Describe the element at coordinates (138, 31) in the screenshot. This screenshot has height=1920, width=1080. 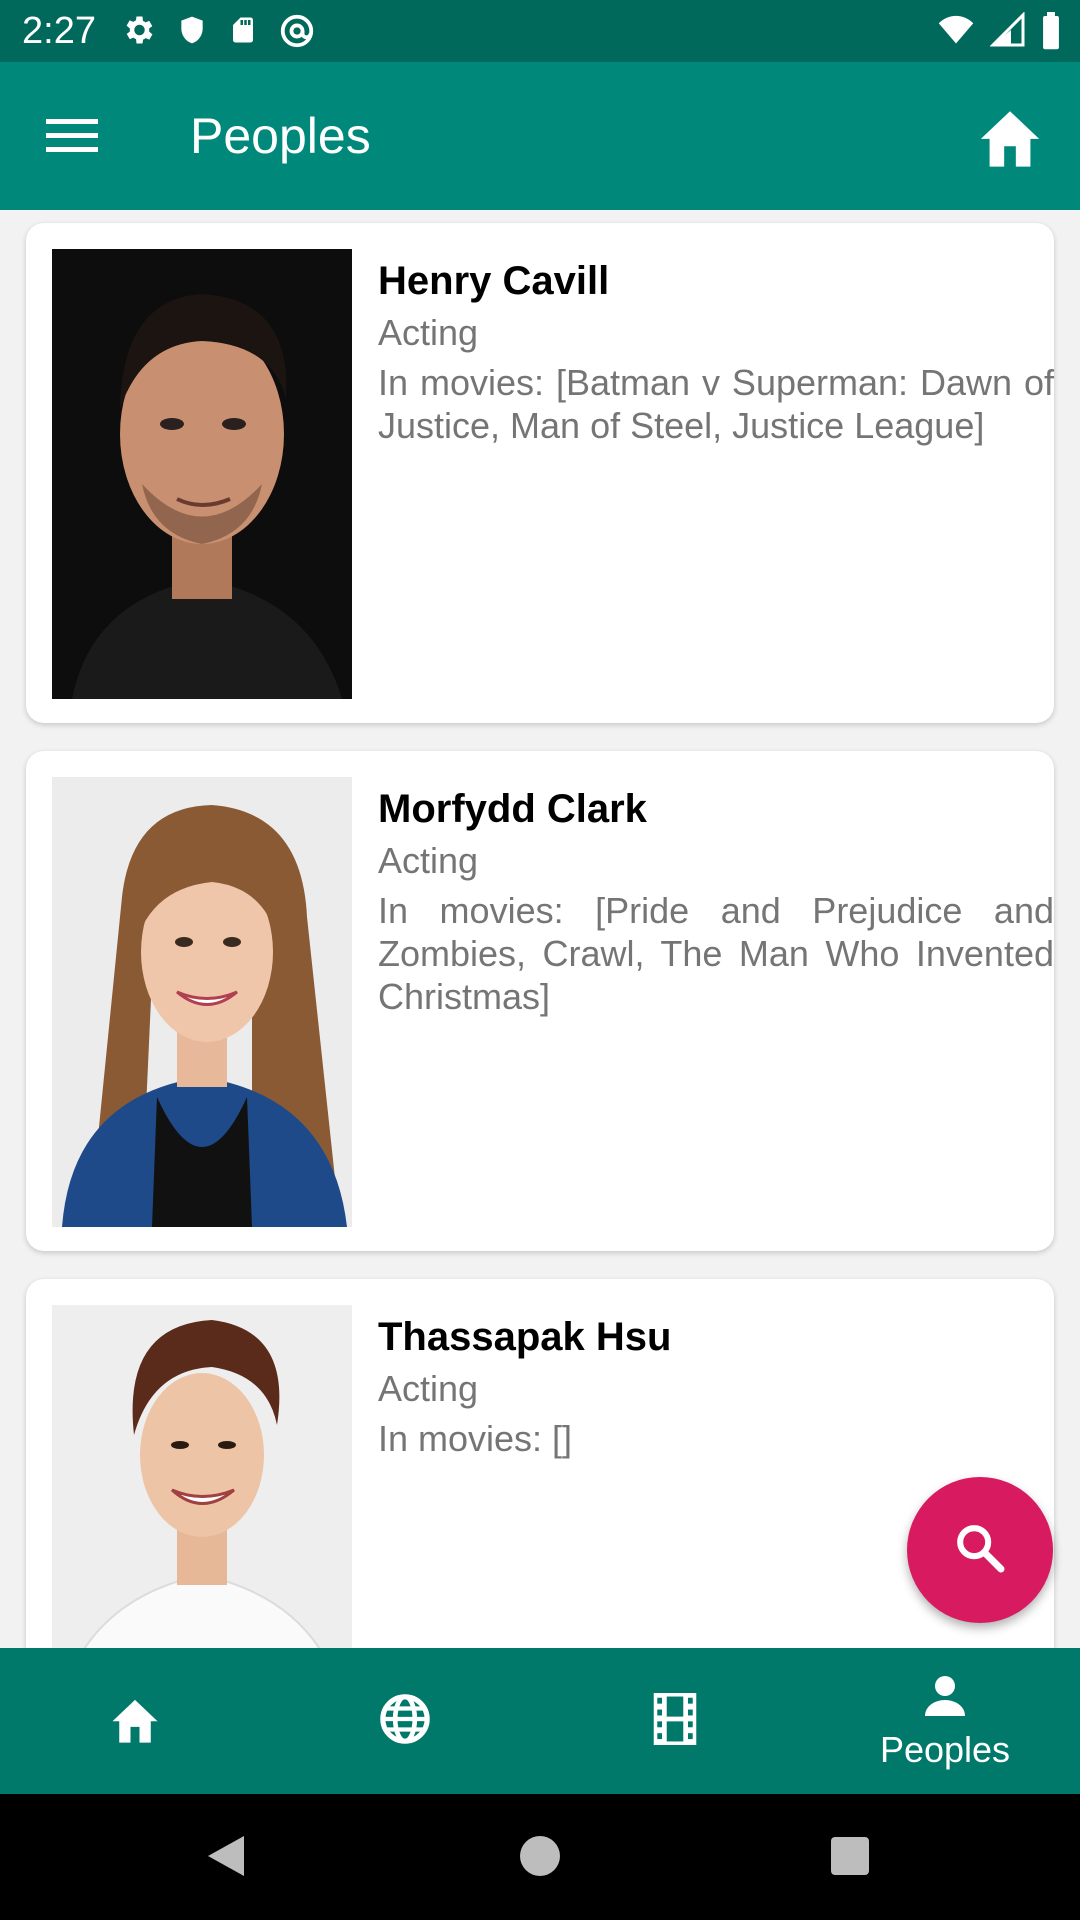
I see `gear-icon` at that location.